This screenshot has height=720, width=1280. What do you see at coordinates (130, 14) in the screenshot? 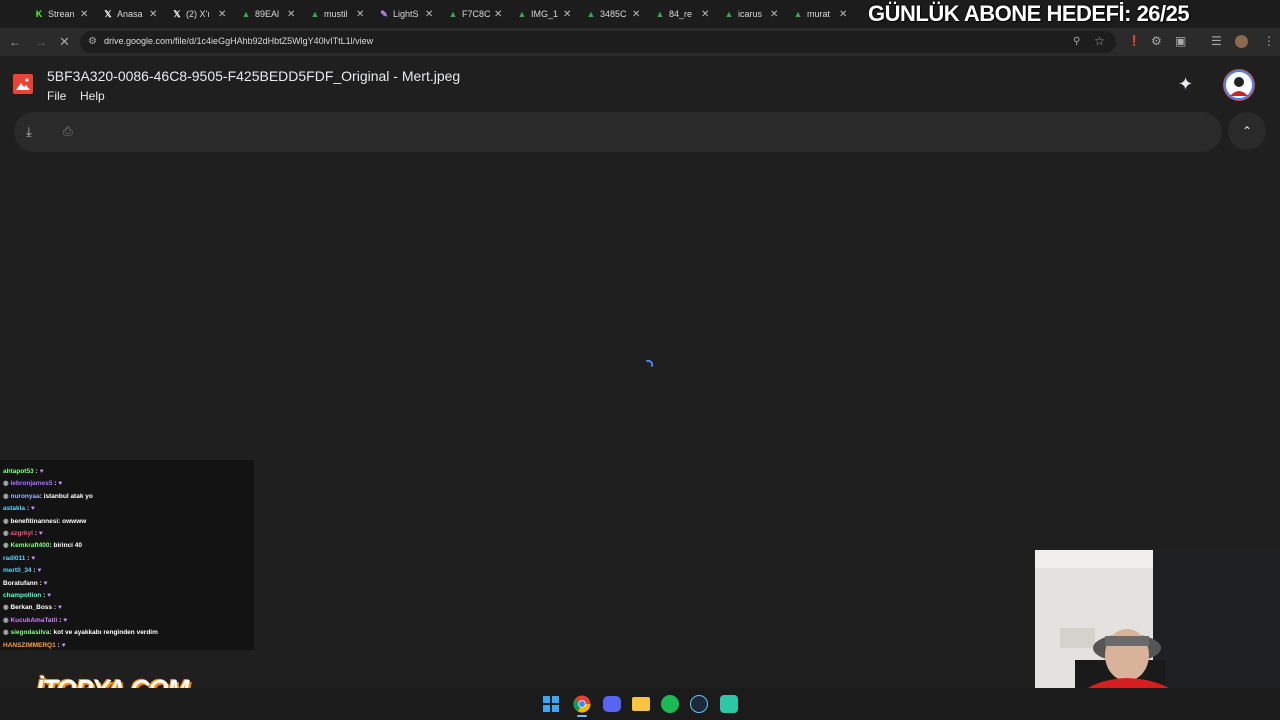
I see `browser-tab: 𝕏 Anasa ✕` at bounding box center [130, 14].